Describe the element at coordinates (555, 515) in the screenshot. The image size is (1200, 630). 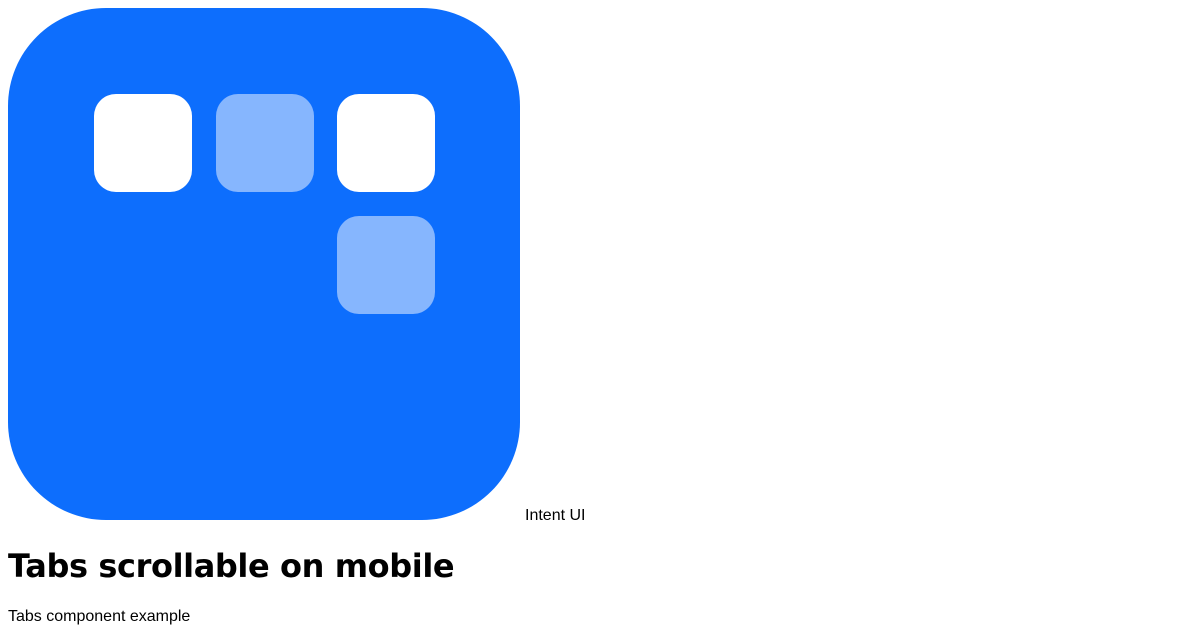
I see `brand-name: Intent UI` at that location.